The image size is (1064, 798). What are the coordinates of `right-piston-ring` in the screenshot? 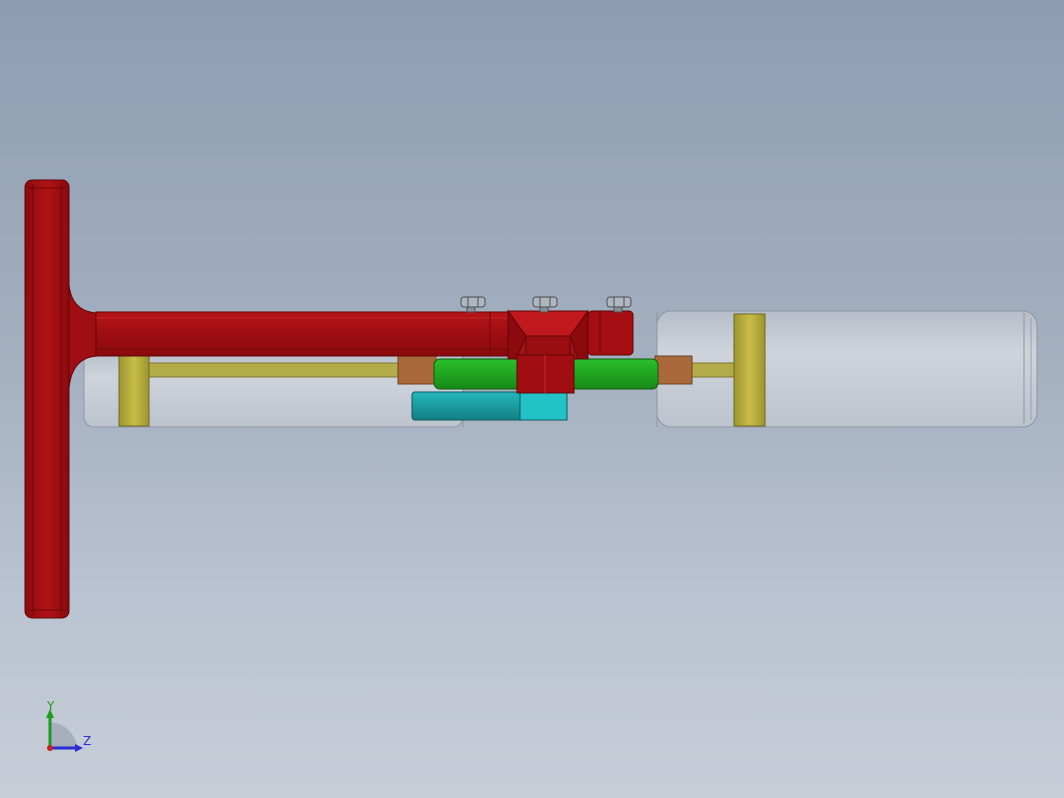 It's located at (749, 370).